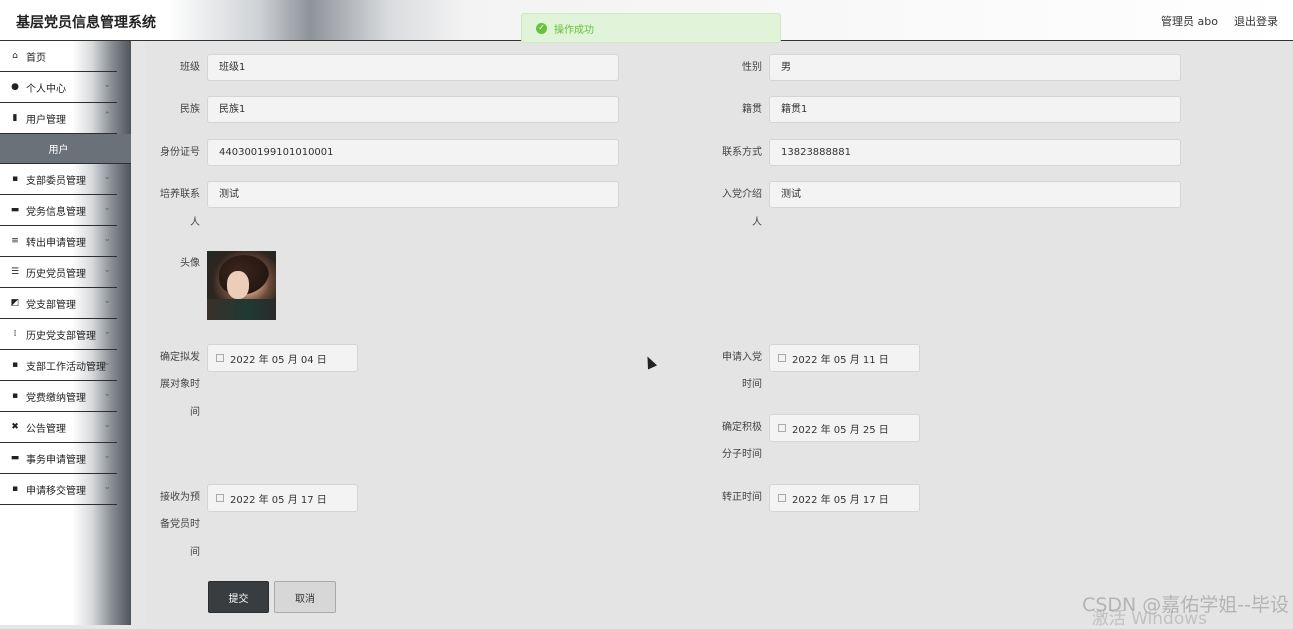  I want to click on regular-date-picker: 2022 年 05 月 17 日, so click(844, 498).